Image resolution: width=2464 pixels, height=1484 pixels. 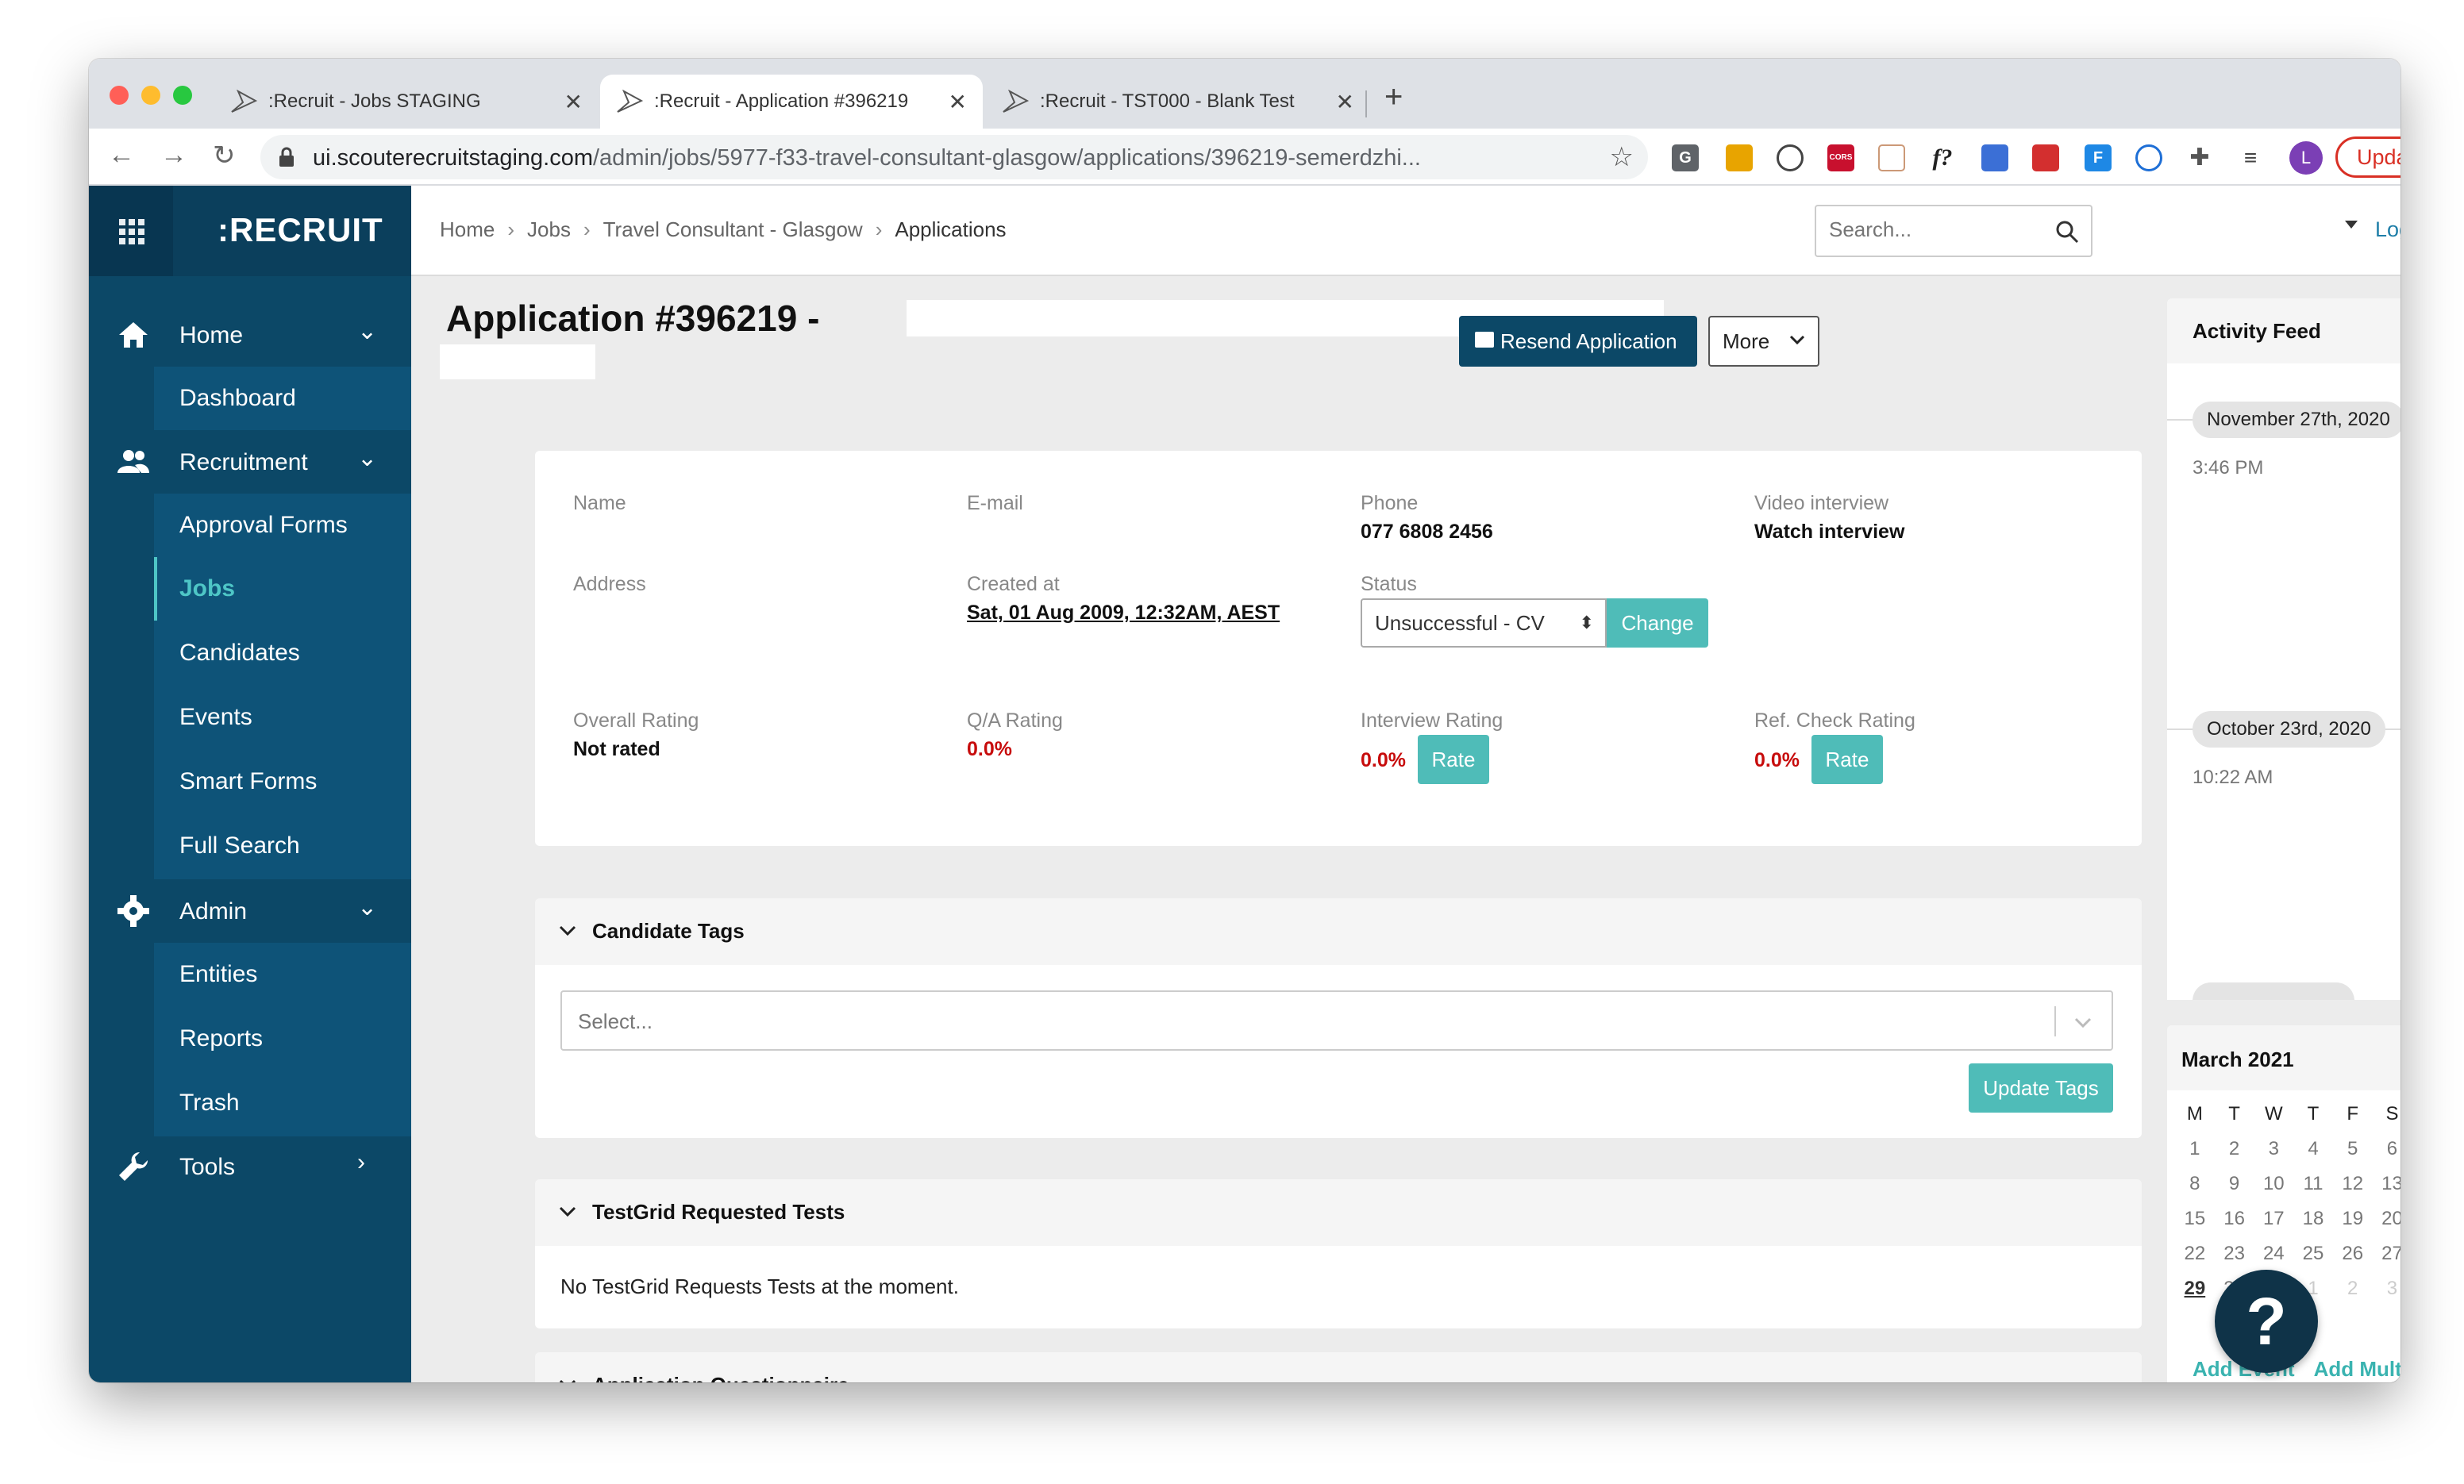 What do you see at coordinates (1936, 229) in the screenshot?
I see `search-input` at bounding box center [1936, 229].